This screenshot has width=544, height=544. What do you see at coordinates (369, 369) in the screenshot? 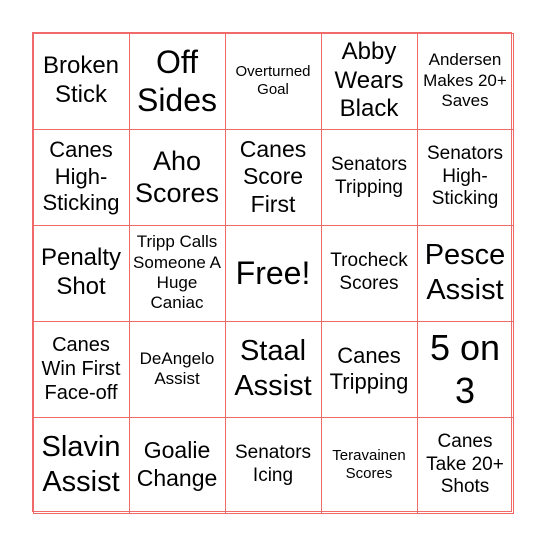
I see `bingo-cell: Canes Tripping` at bounding box center [369, 369].